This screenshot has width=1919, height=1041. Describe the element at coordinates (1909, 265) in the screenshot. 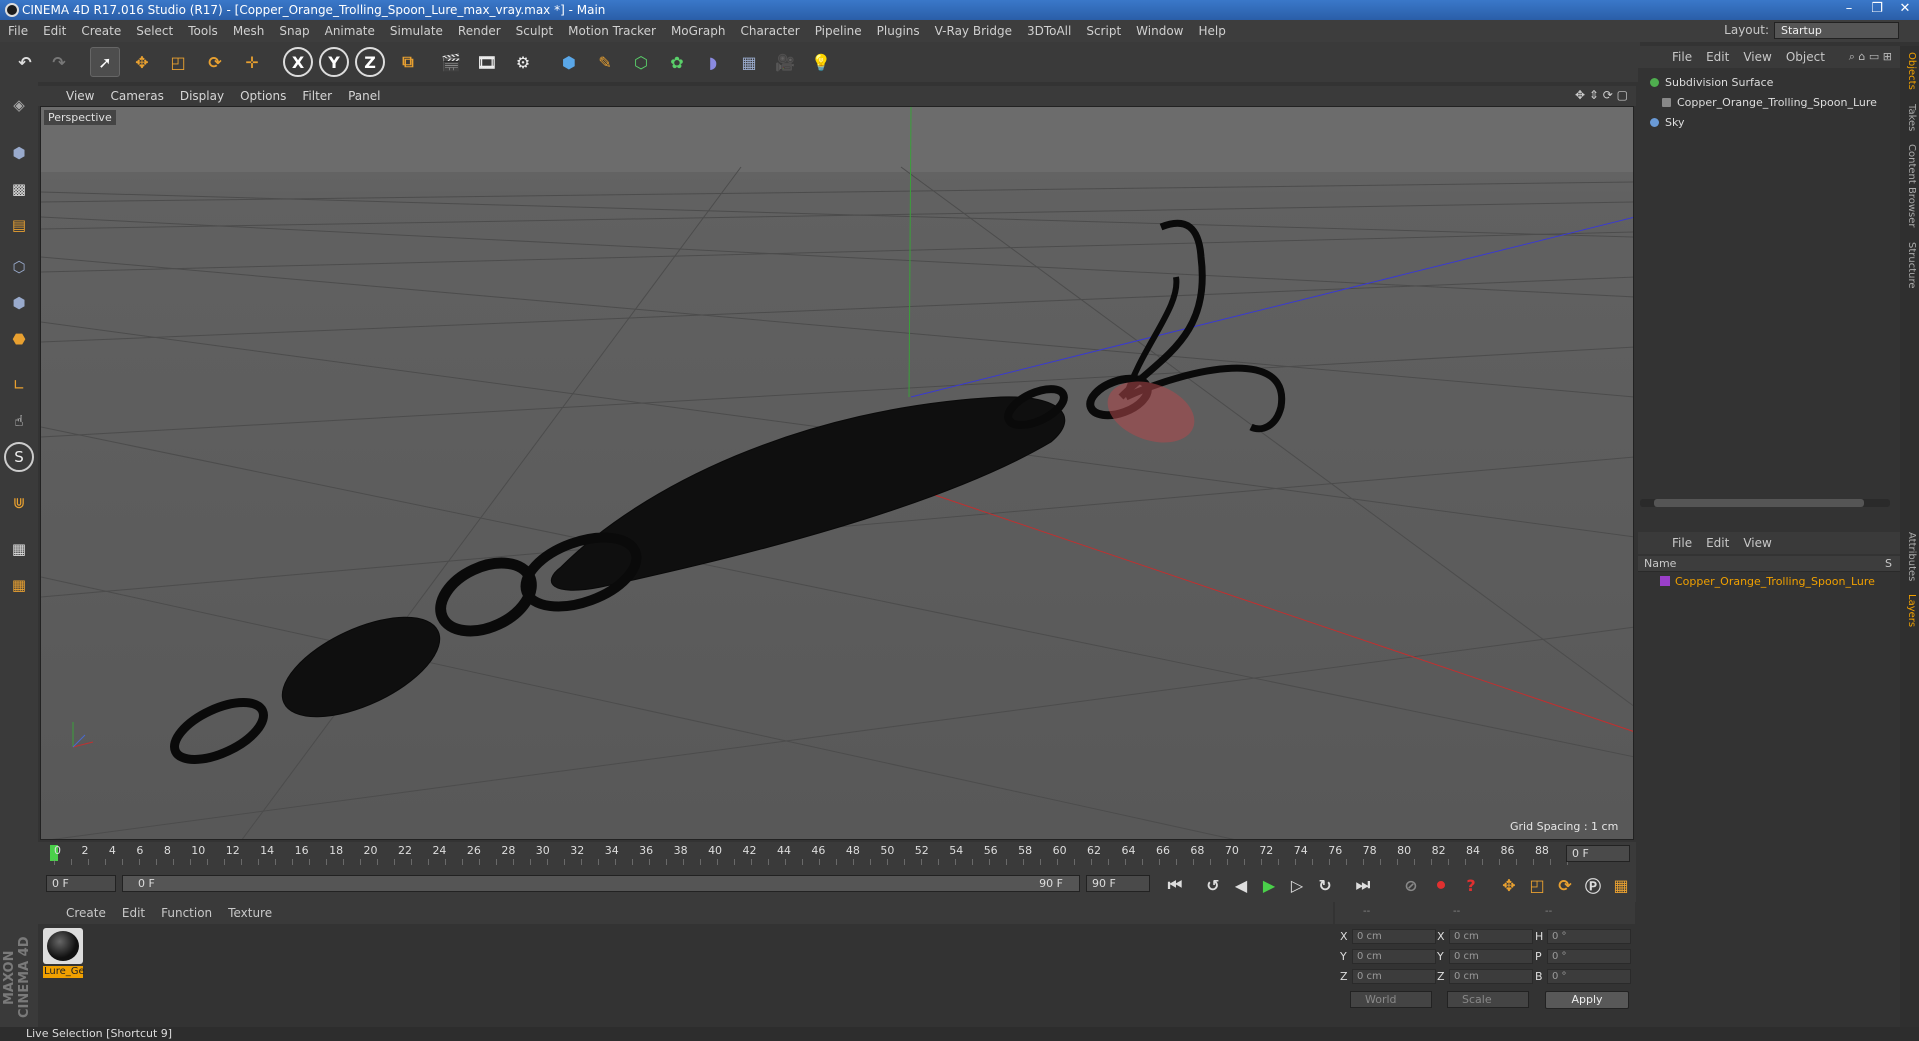

I see `tab-structure: Structure` at that location.